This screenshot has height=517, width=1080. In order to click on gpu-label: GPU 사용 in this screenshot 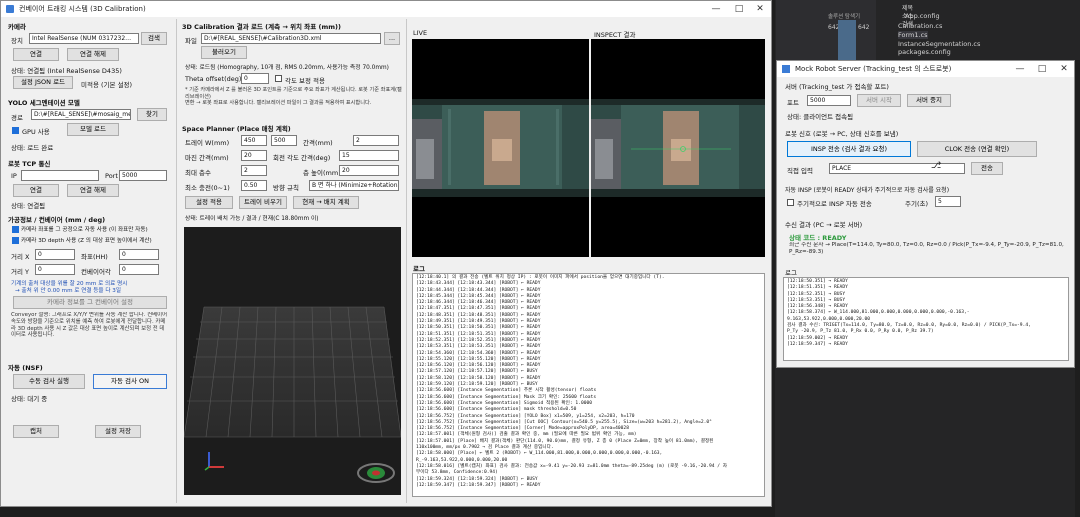, I will do `click(36, 132)`.